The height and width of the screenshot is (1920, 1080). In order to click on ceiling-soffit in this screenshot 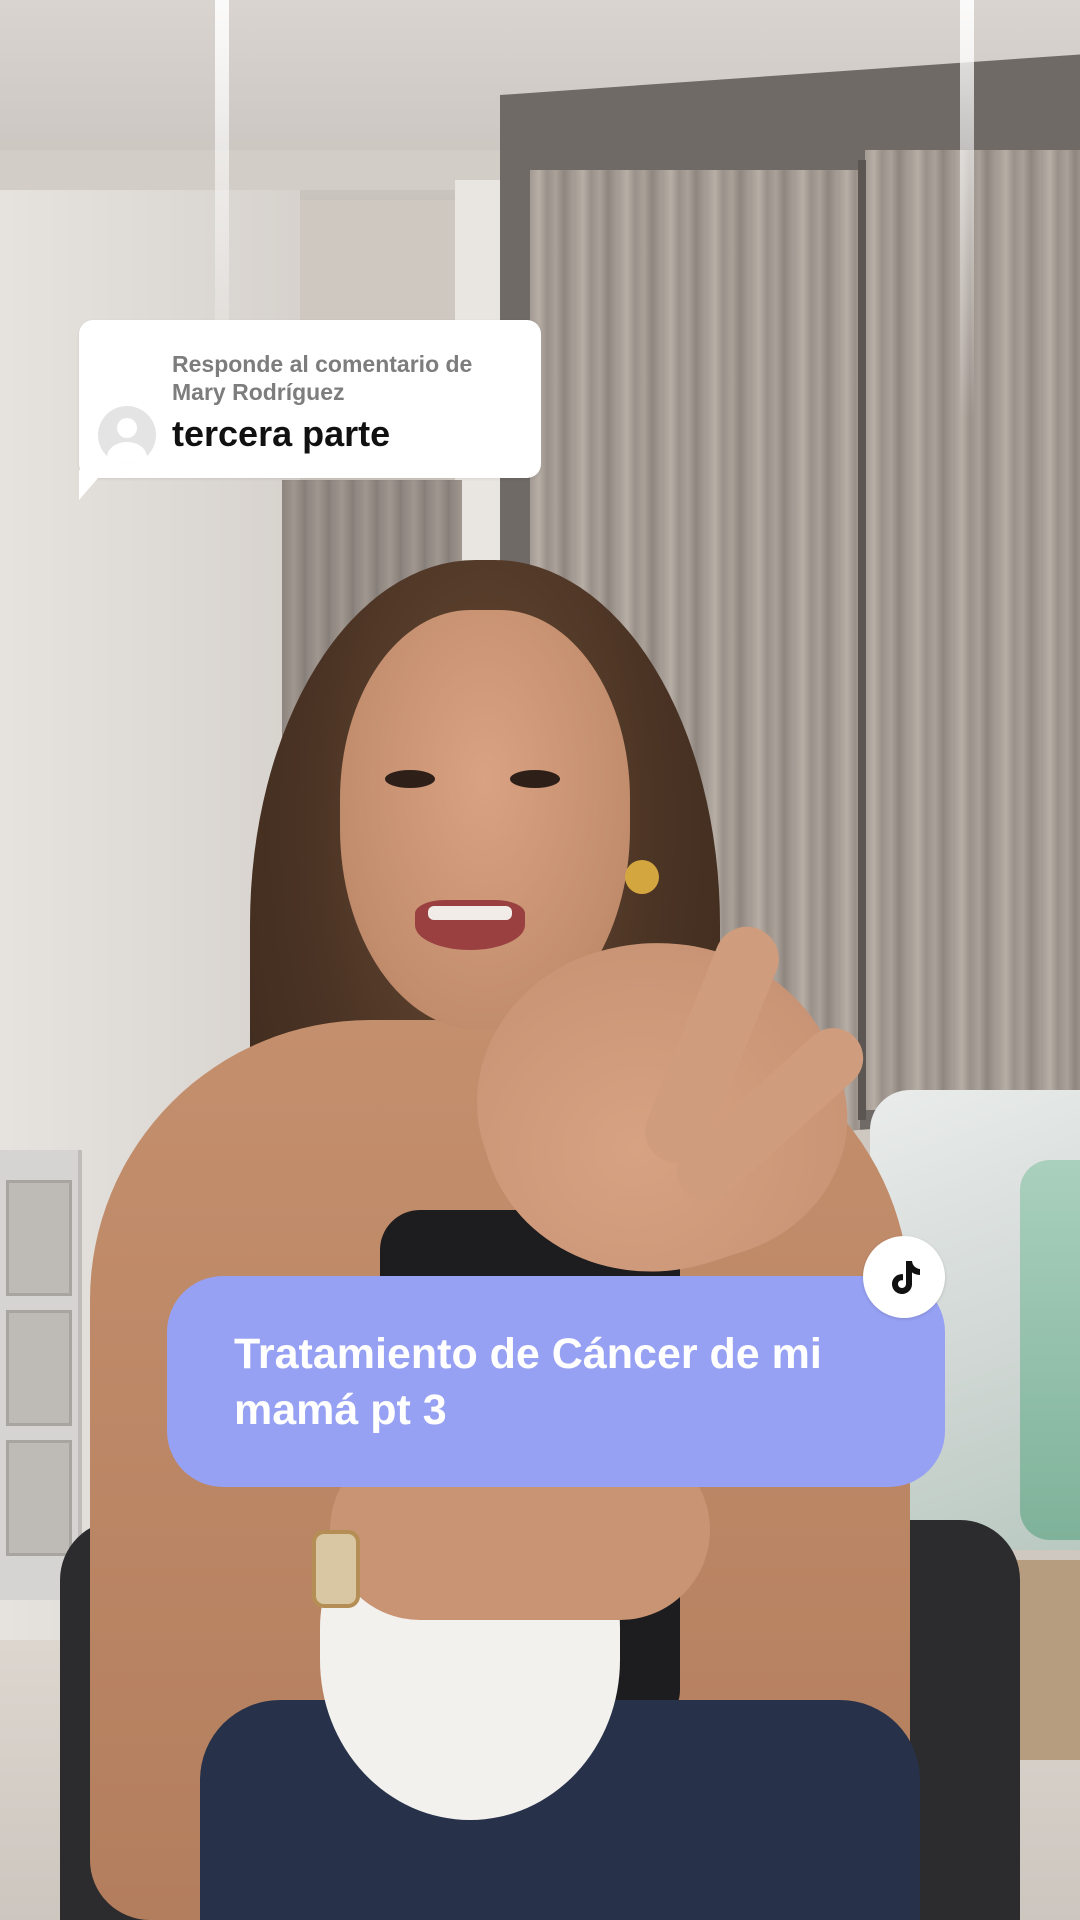, I will do `click(260, 170)`.